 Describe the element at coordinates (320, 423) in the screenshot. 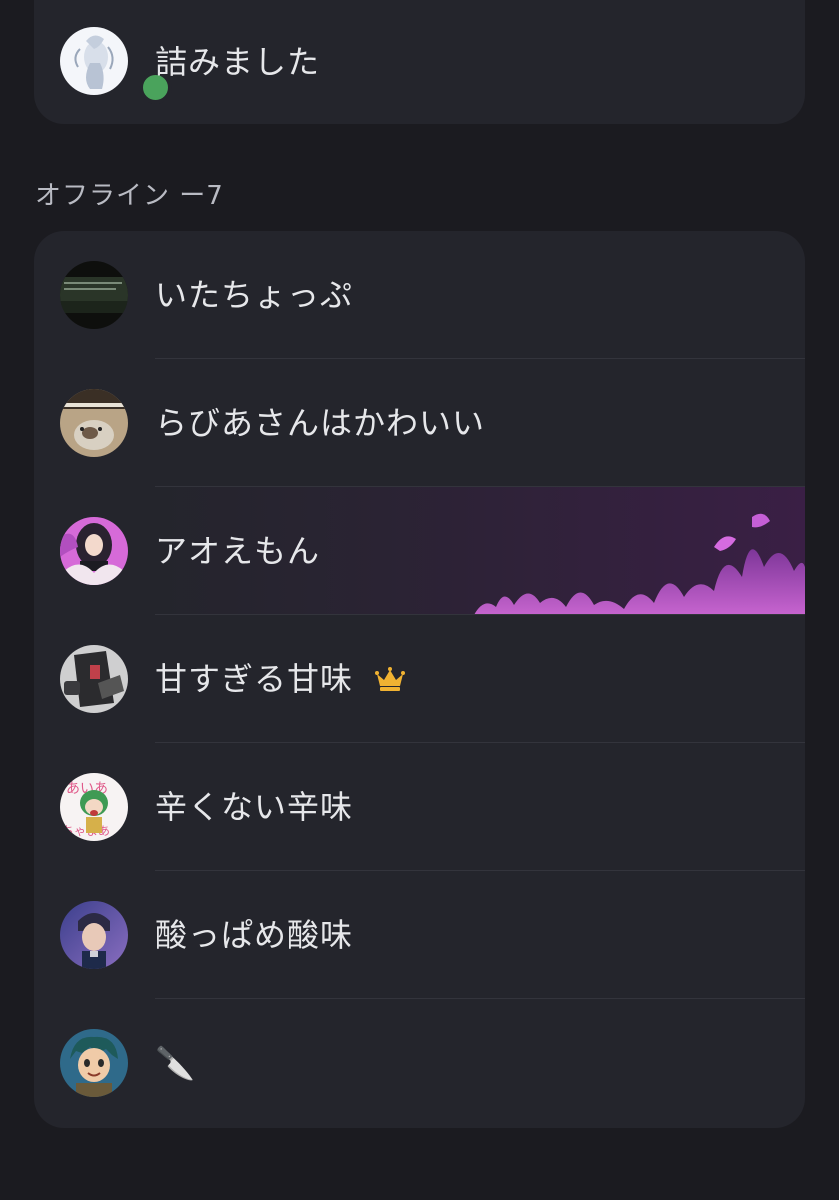

I see `member-name: らびあさんはかわいい` at that location.